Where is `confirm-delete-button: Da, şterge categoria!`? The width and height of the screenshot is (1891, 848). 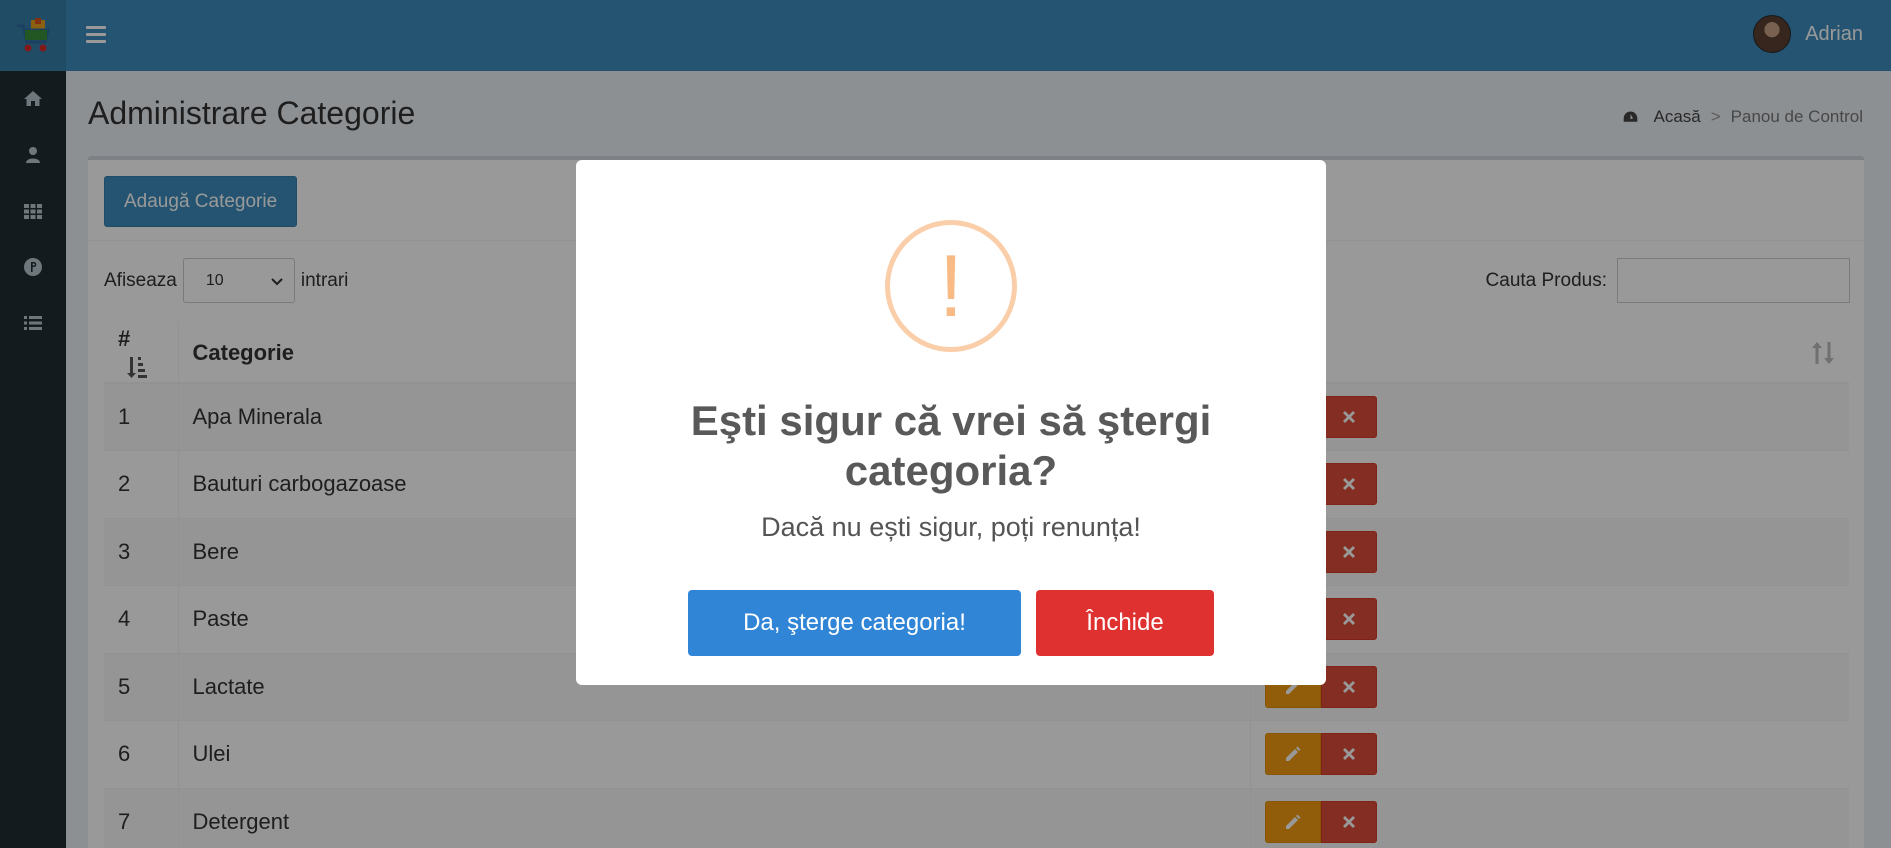
confirm-delete-button: Da, şterge categoria! is located at coordinates (854, 623).